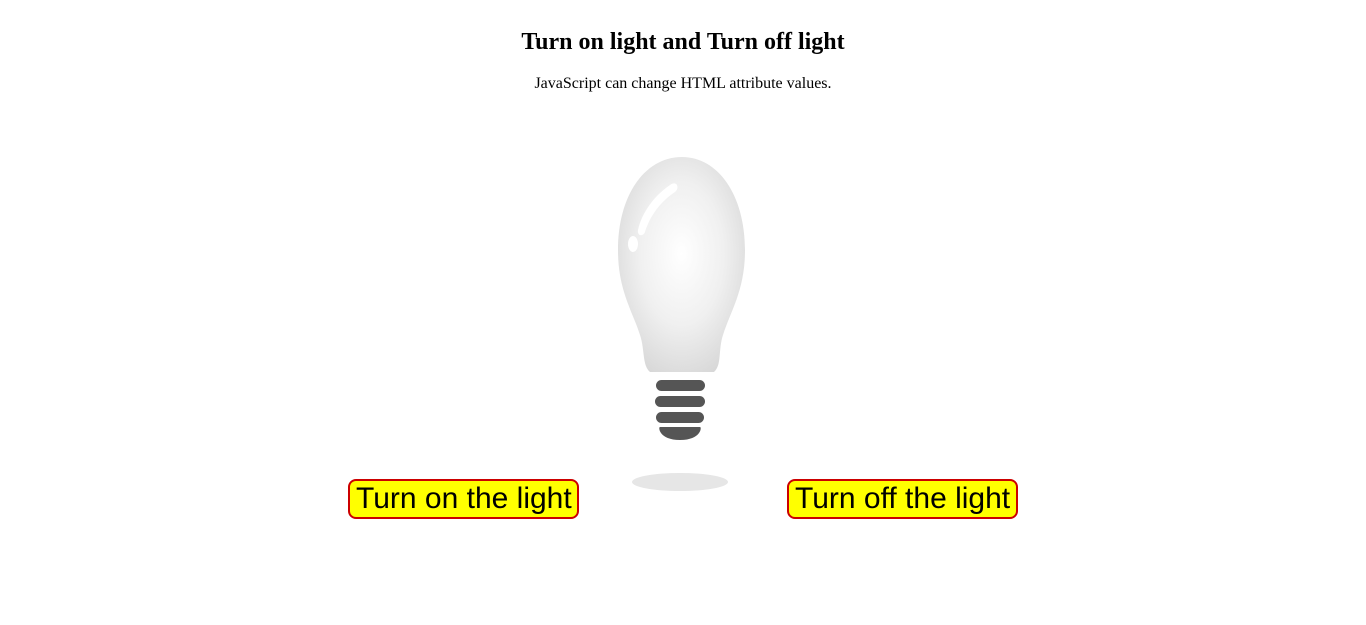 Image resolution: width=1366 pixels, height=625 pixels. Describe the element at coordinates (681, 264) in the screenshot. I see `bulb-glass` at that location.